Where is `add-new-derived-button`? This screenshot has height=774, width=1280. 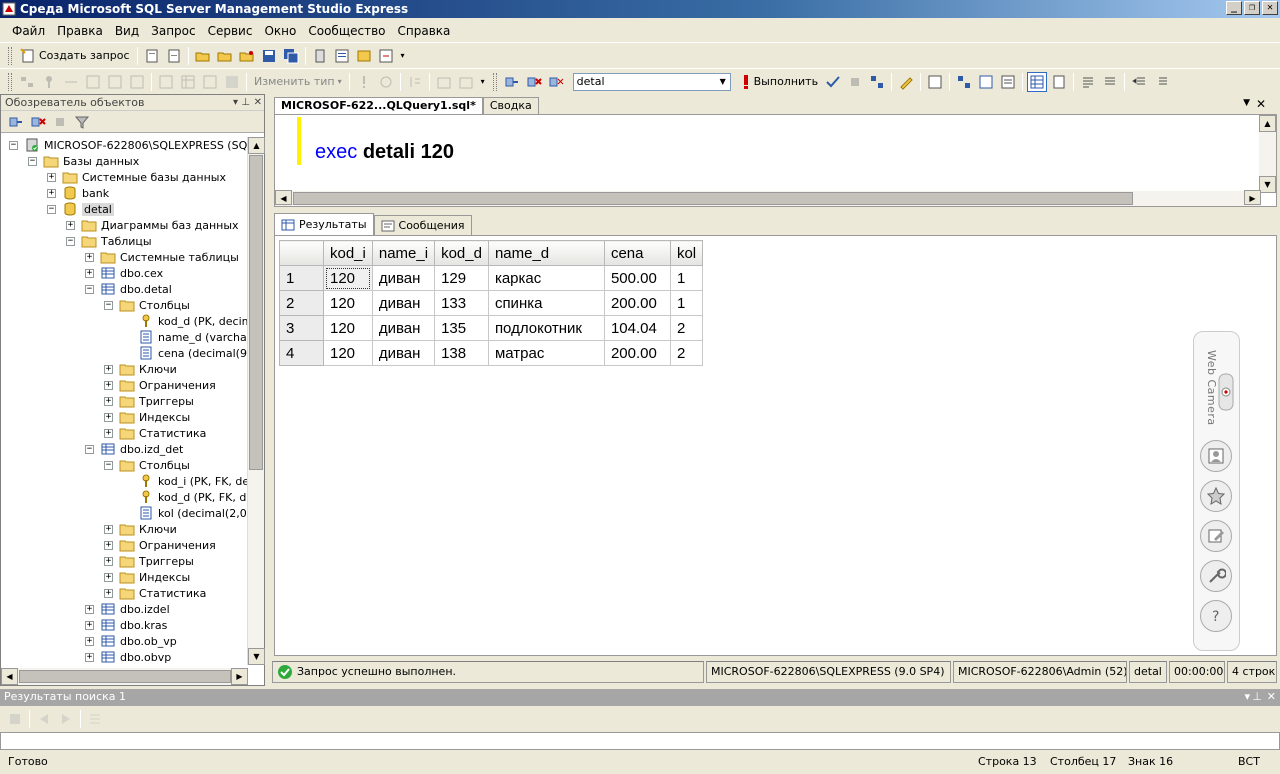
add-new-derived-button is located at coordinates (444, 82).